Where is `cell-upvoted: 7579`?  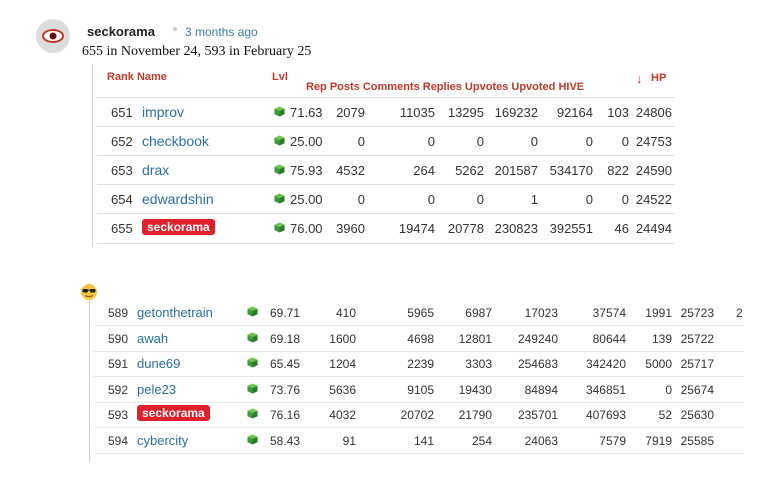 cell-upvoted: 7579 is located at coordinates (612, 440).